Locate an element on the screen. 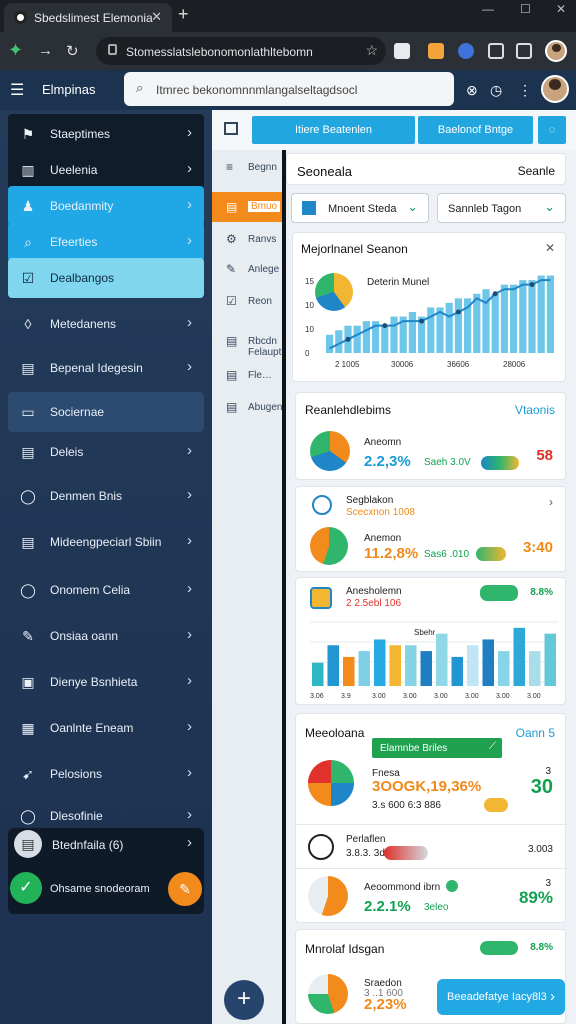 The height and width of the screenshot is (1024, 576). sidebar-item-efeerties: ⌕ Efeerties › is located at coordinates (106, 242).